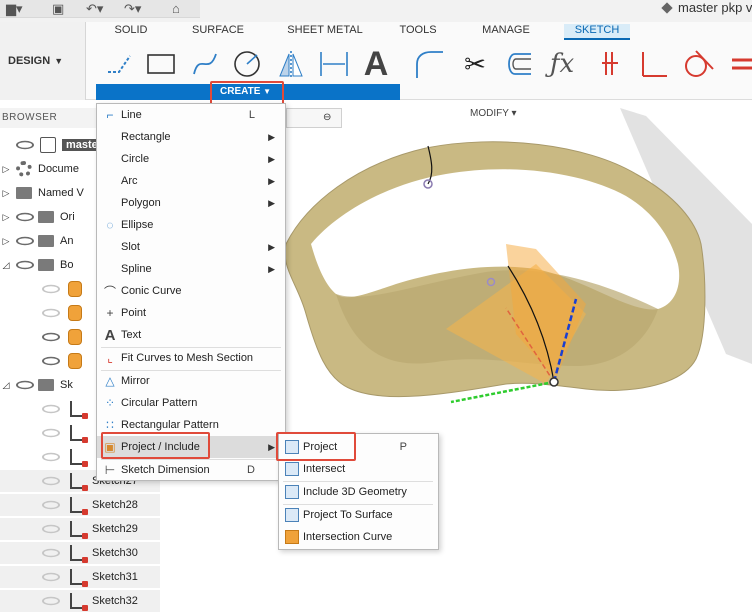  Describe the element at coordinates (110, 313) in the screenshot. I see `point-icon: +` at that location.